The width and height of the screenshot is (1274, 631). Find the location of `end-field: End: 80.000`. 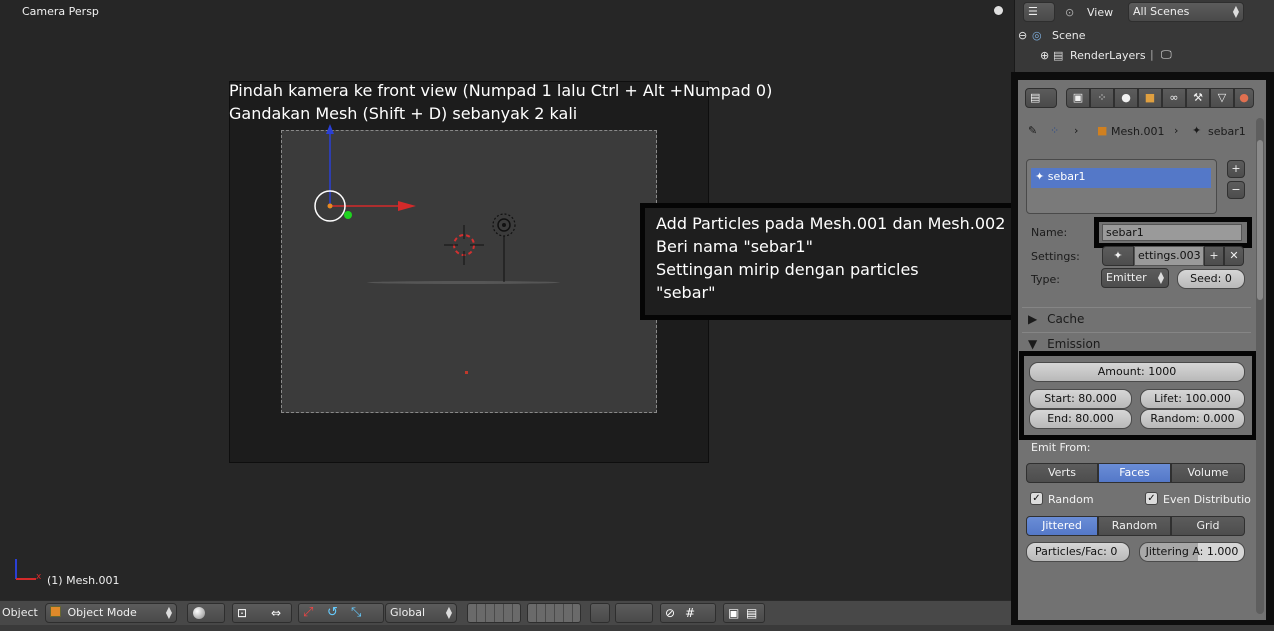

end-field: End: 80.000 is located at coordinates (1080, 419).